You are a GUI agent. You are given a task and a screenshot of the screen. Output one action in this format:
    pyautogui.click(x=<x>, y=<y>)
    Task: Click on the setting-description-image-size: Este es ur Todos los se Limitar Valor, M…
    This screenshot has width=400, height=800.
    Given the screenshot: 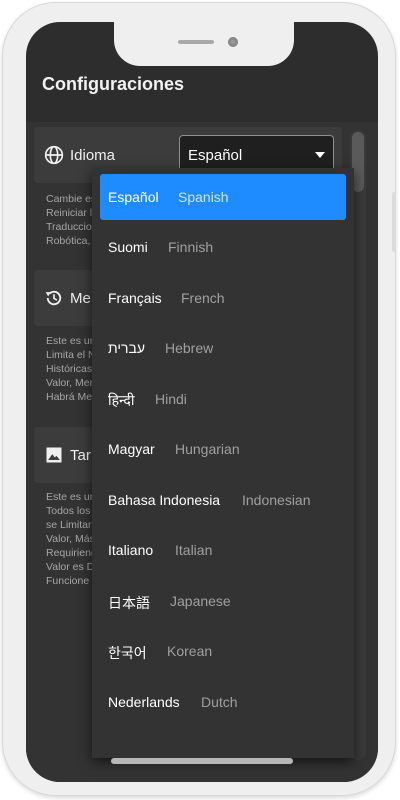 What is the action you would take?
    pyautogui.click(x=71, y=539)
    